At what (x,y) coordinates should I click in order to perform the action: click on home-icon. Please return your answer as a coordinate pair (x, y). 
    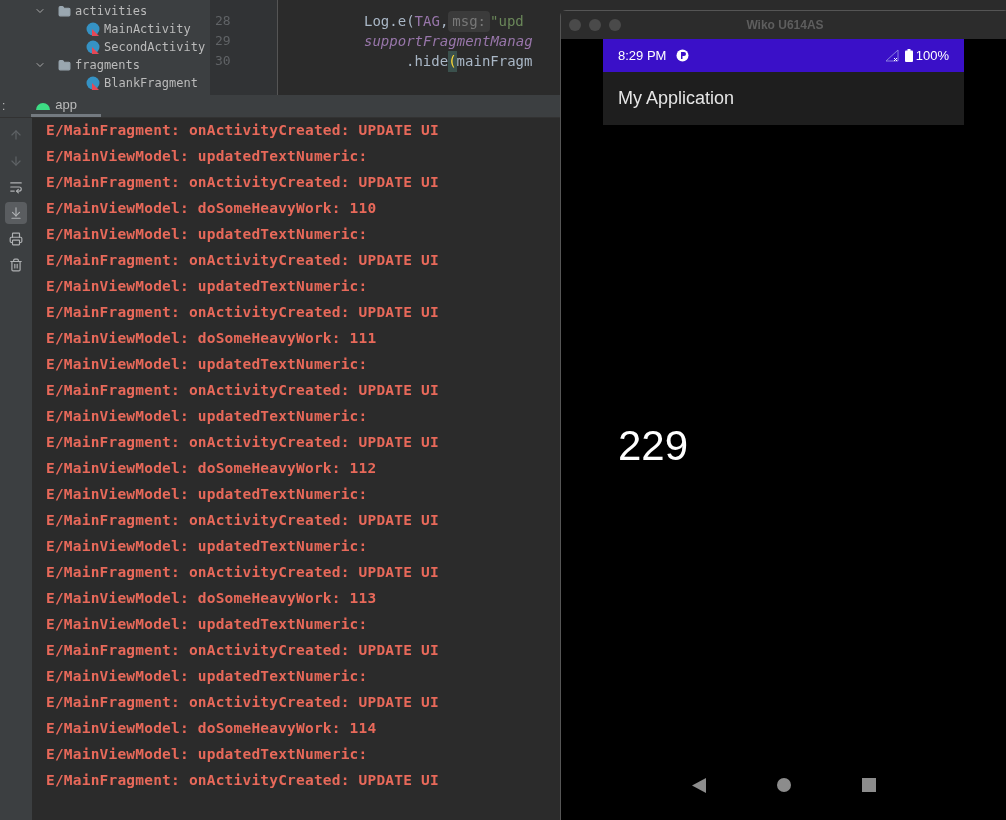
    Looking at the image, I should click on (783, 785).